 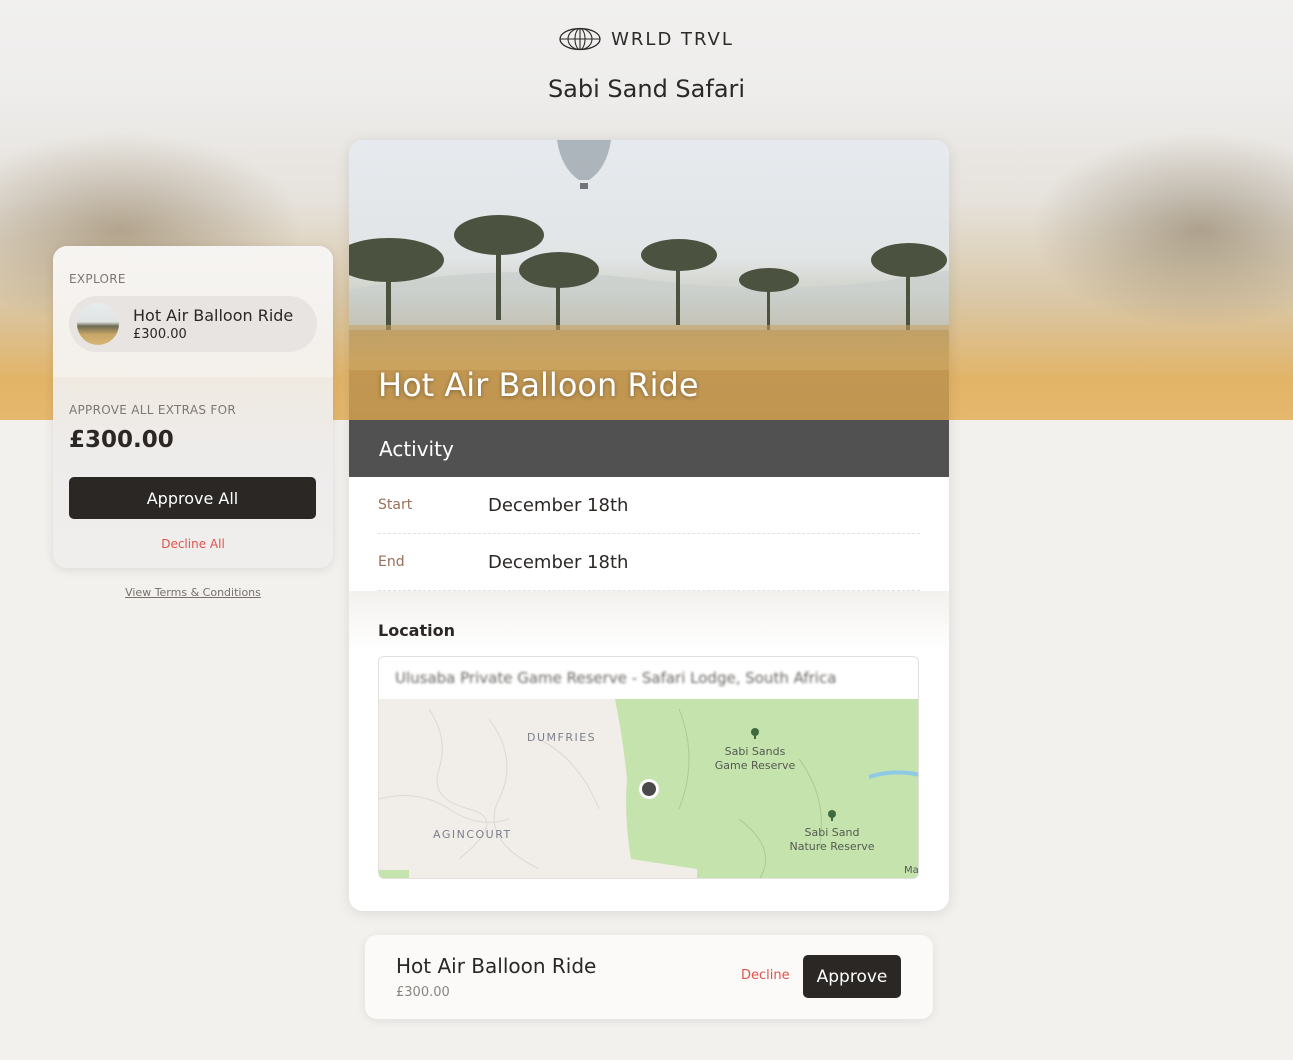 What do you see at coordinates (580, 39) in the screenshot?
I see `globe-icon` at bounding box center [580, 39].